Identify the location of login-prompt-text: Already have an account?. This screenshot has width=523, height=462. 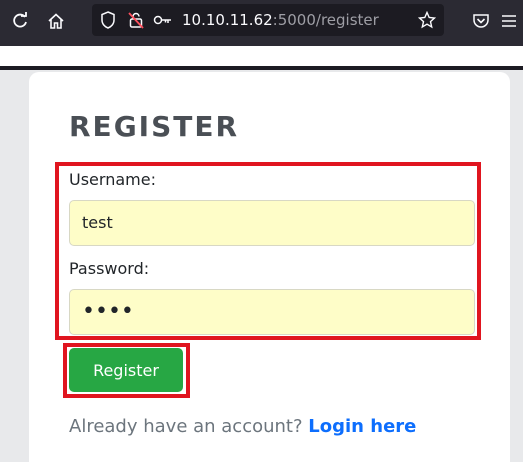
(186, 426).